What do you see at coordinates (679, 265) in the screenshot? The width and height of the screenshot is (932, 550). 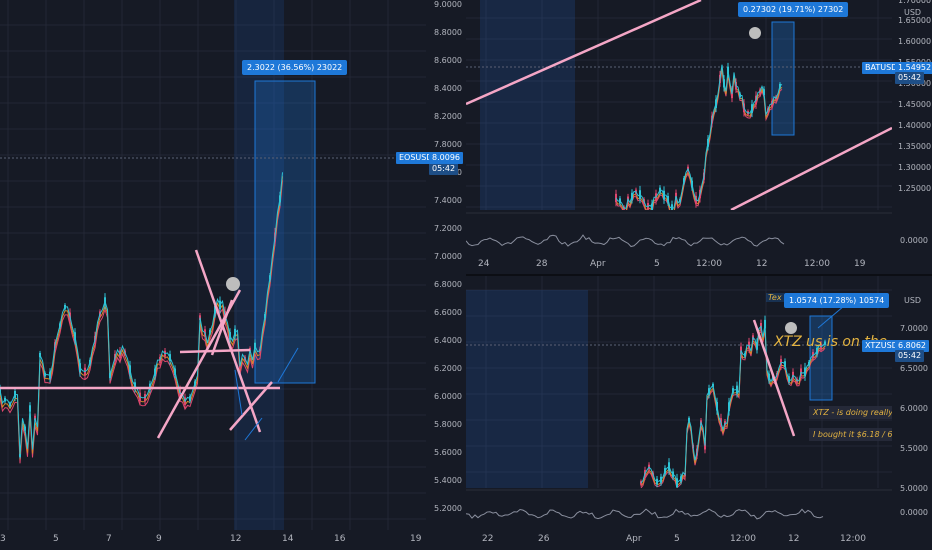 I see `top-right-time-axis: 24 28 Apr 5 12:00 12 12:00 19` at bounding box center [679, 265].